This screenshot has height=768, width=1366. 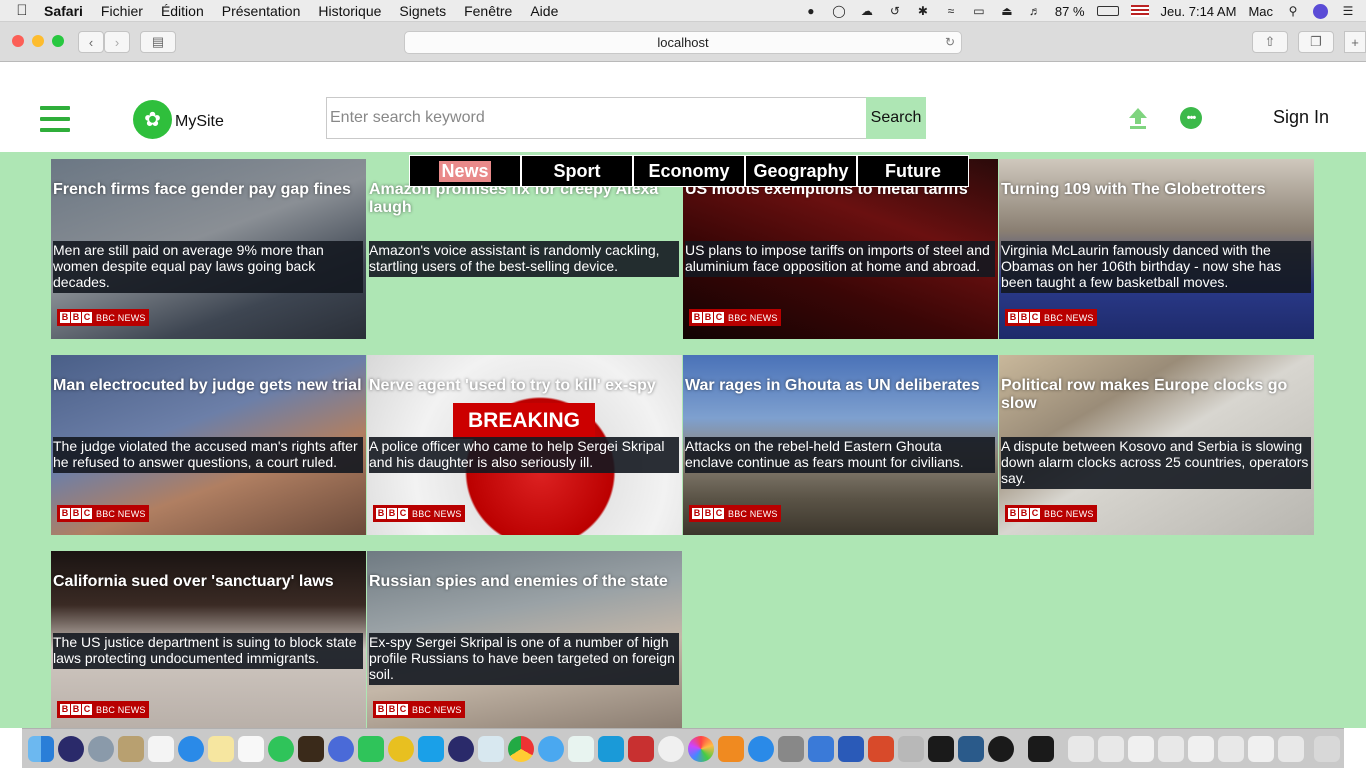 I want to click on archive-icon, so click(x=131, y=749).